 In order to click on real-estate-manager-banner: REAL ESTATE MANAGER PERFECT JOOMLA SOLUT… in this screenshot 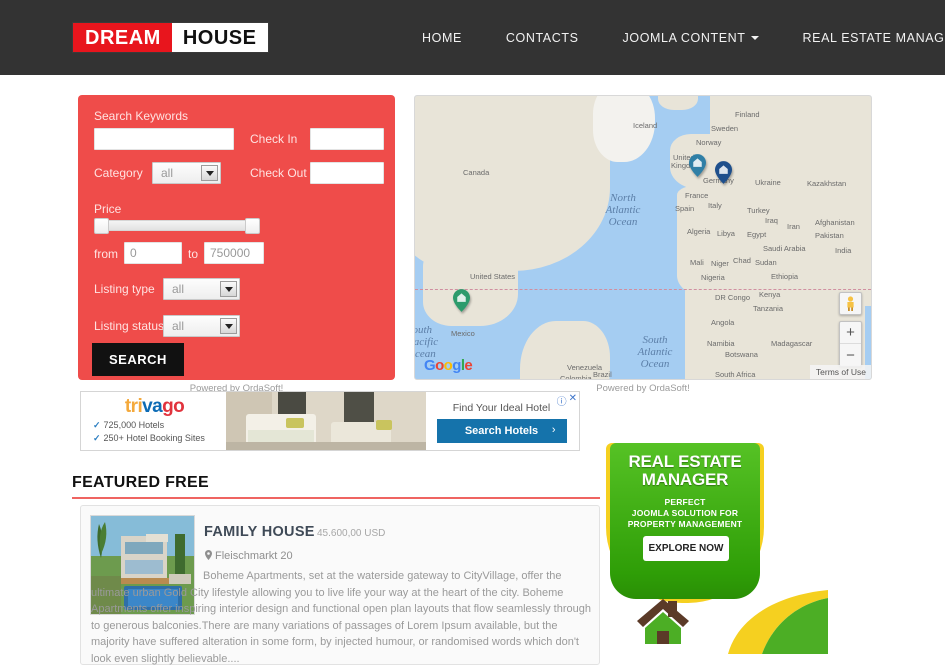, I will do `click(685, 523)`.